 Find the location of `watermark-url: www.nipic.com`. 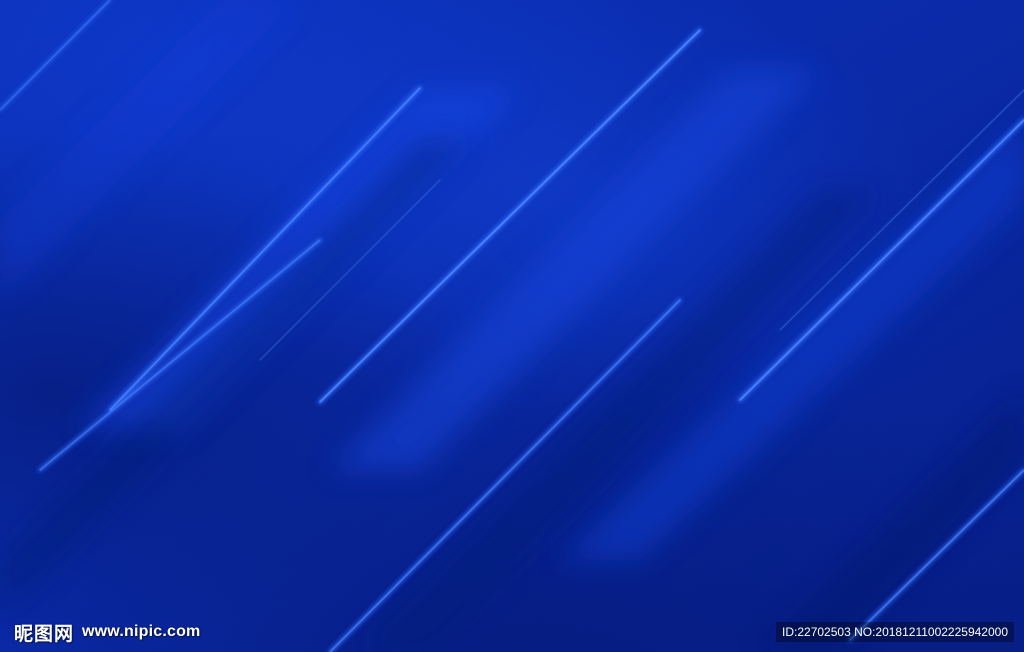

watermark-url: www.nipic.com is located at coordinates (141, 631).